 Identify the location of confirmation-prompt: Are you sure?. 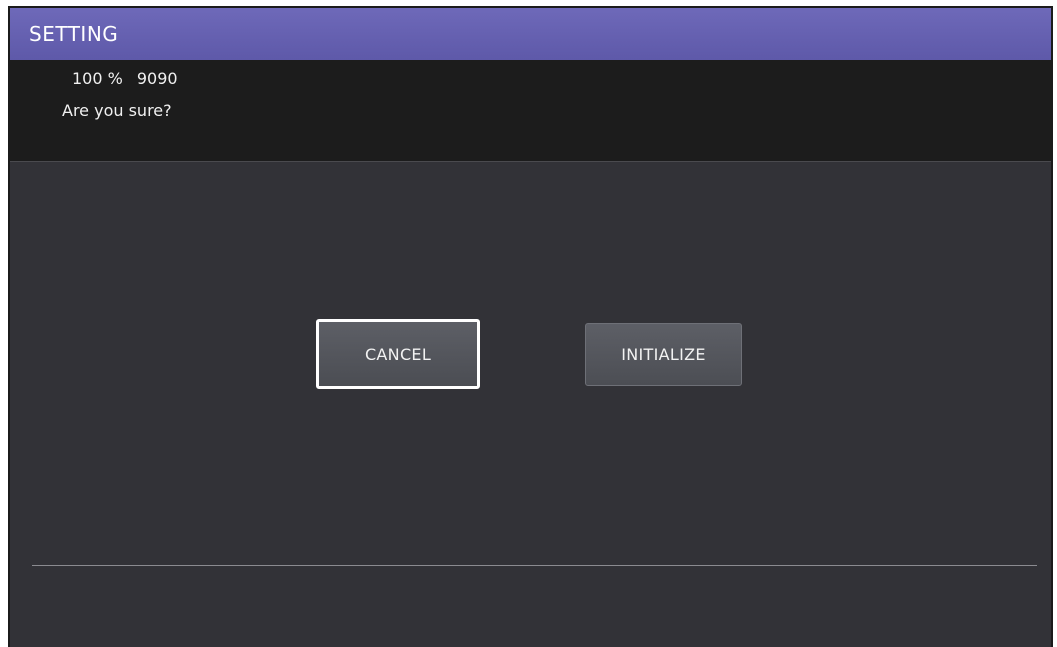
(117, 110).